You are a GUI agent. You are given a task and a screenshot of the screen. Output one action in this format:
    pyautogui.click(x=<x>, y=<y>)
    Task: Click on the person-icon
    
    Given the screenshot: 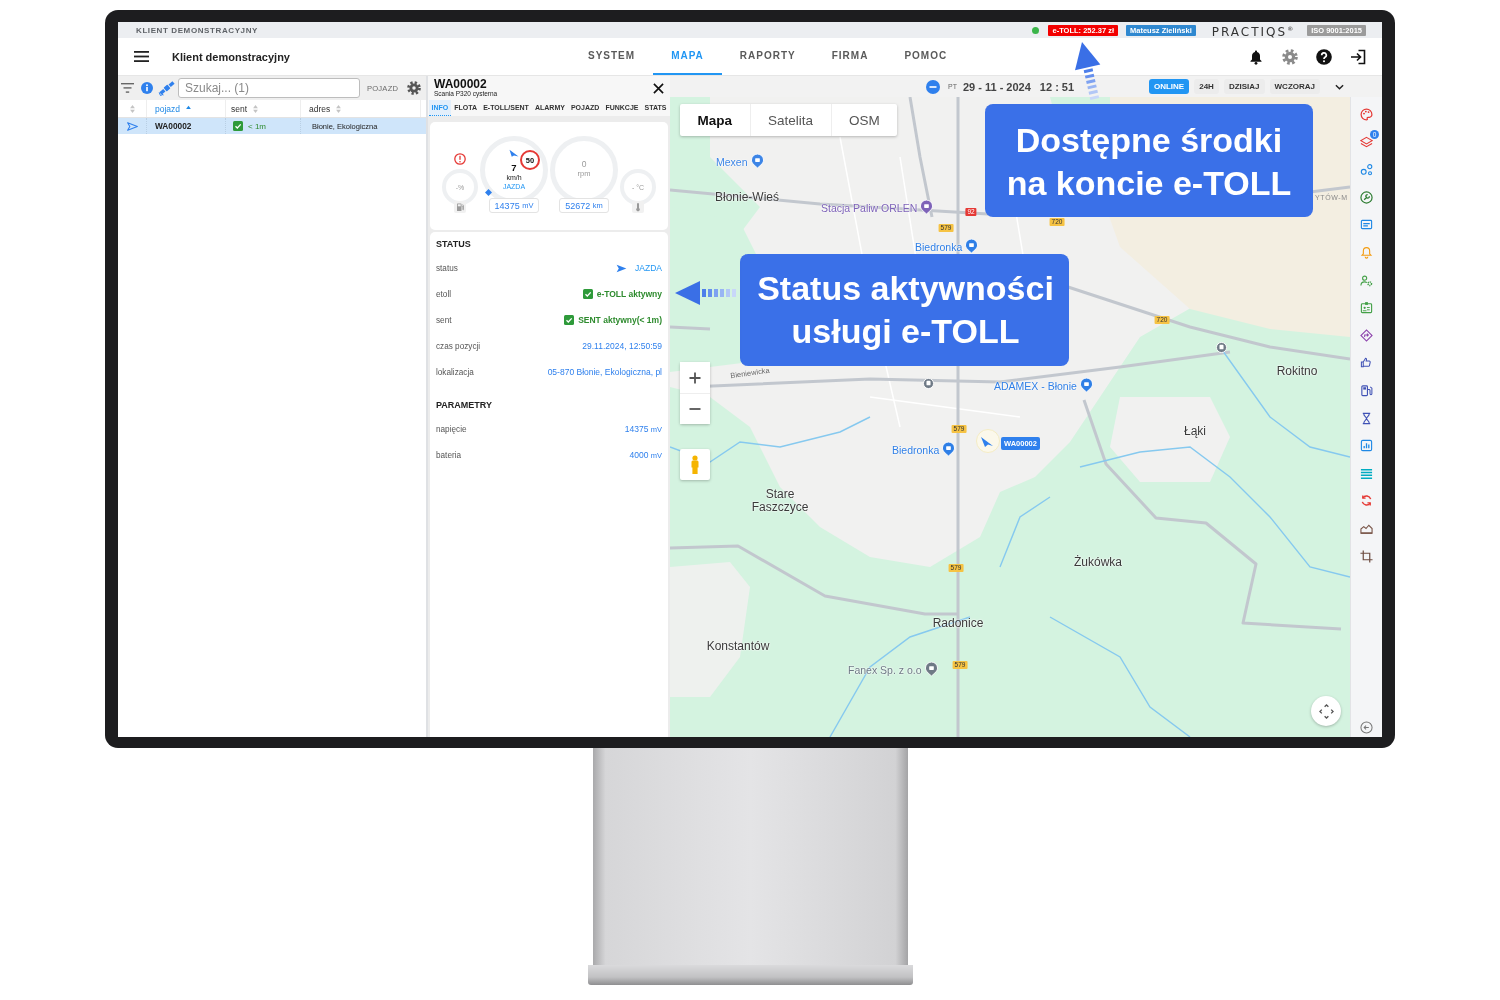 What is the action you would take?
    pyautogui.click(x=695, y=464)
    